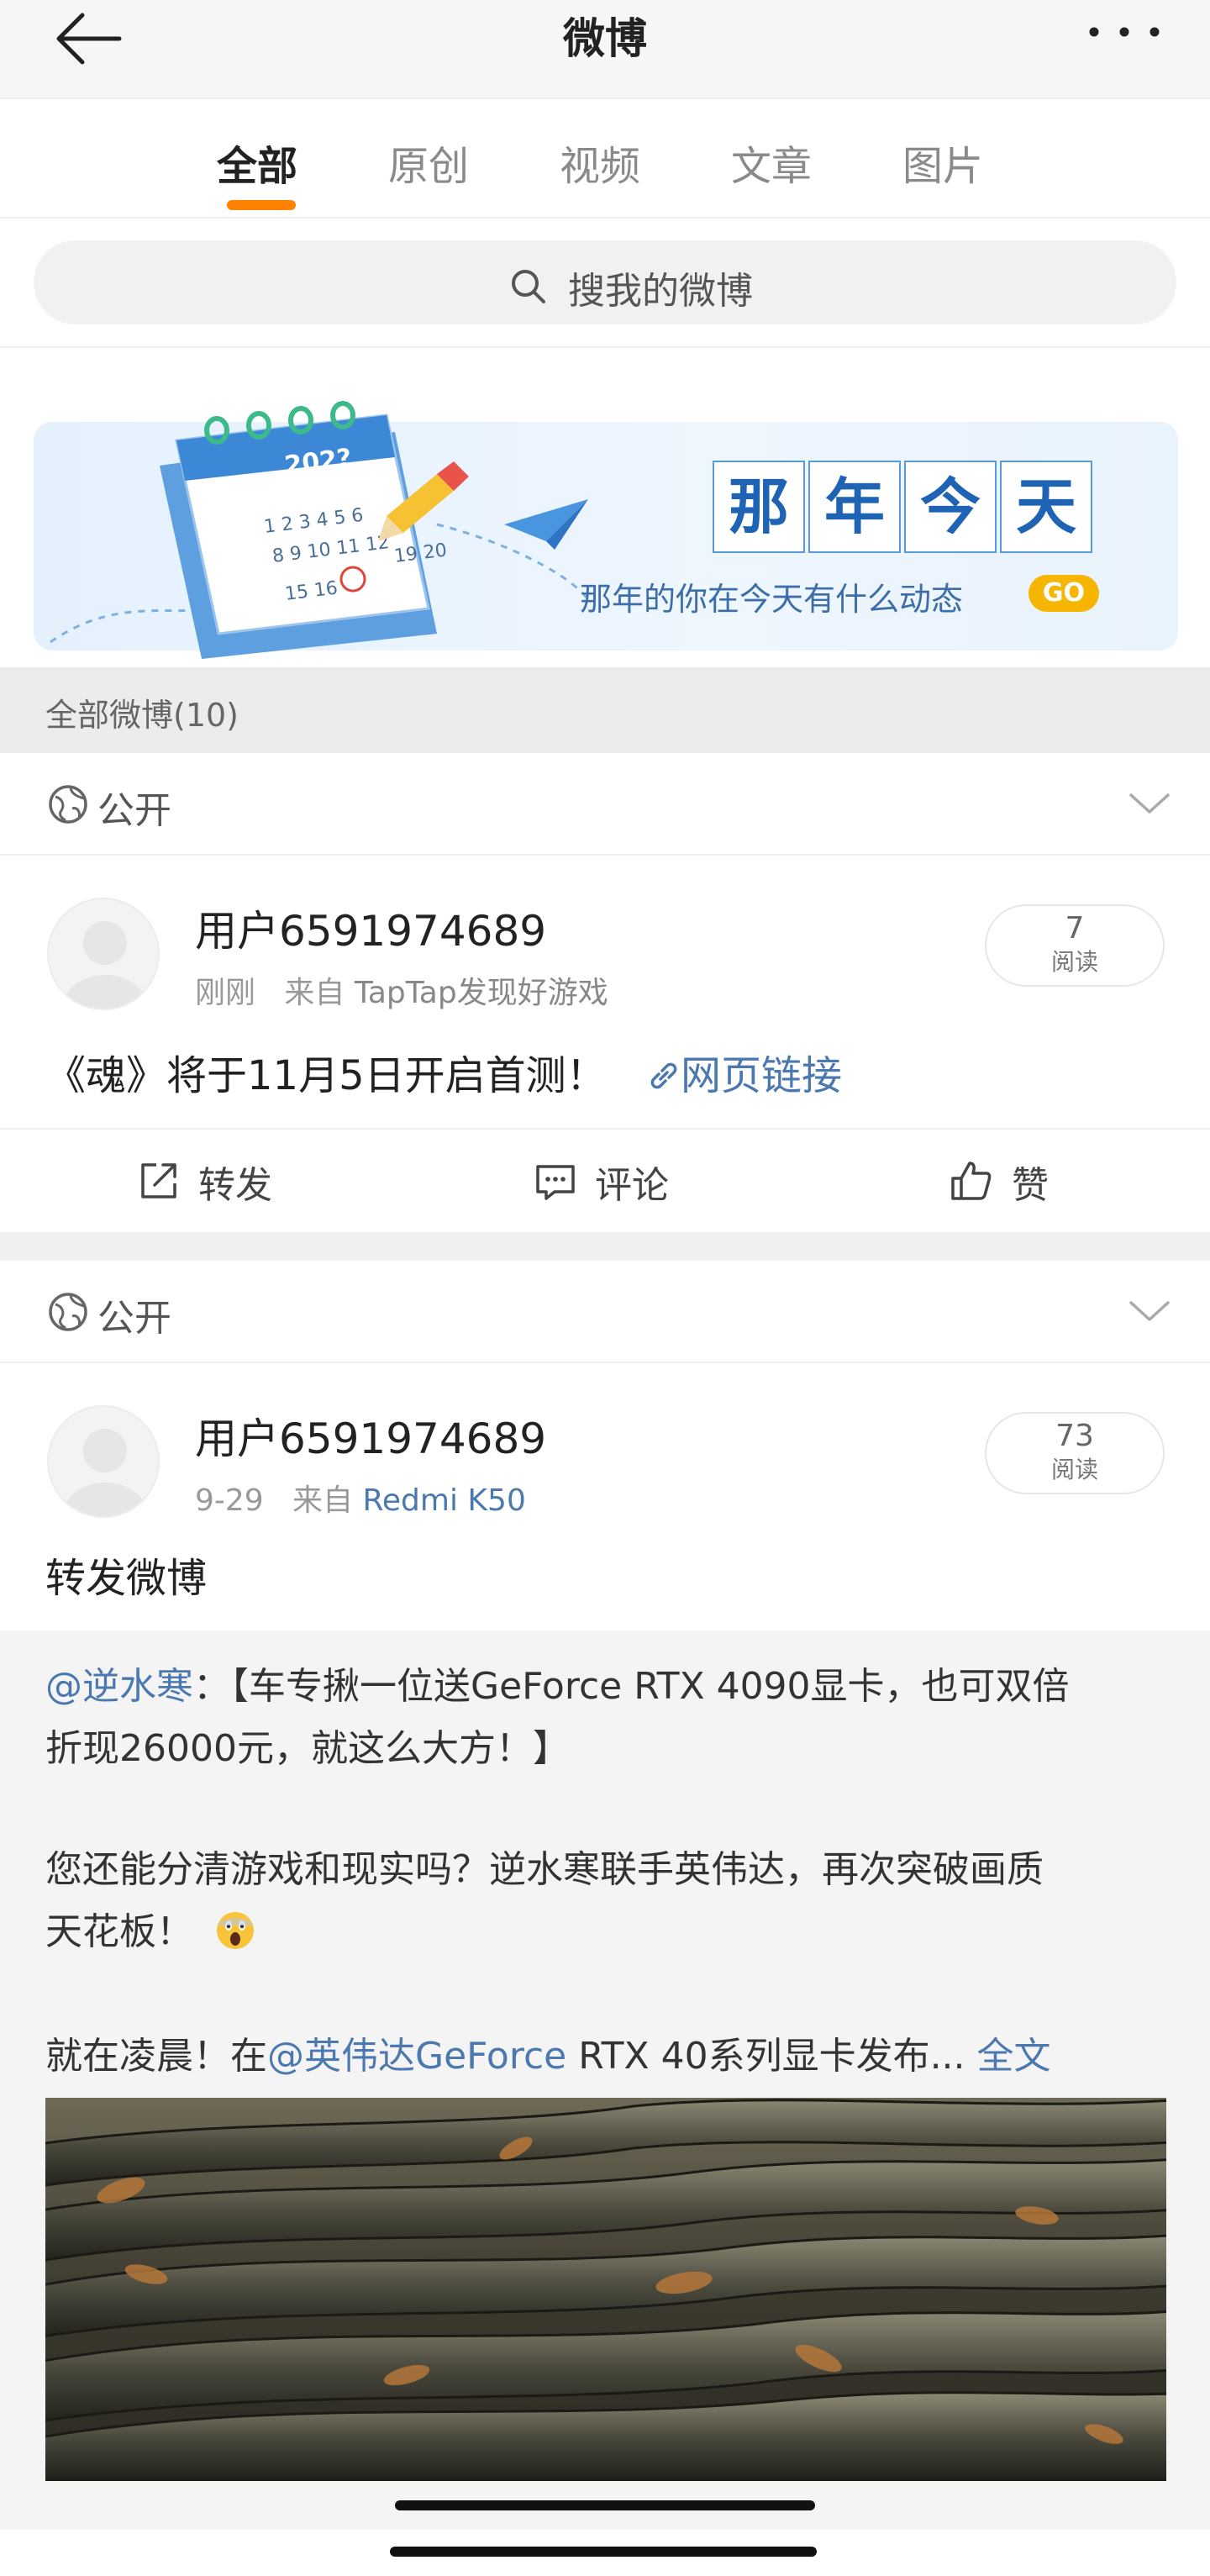 This screenshot has width=1210, height=2576. Describe the element at coordinates (1030, 1182) in the screenshot. I see `like-button: 赞` at that location.